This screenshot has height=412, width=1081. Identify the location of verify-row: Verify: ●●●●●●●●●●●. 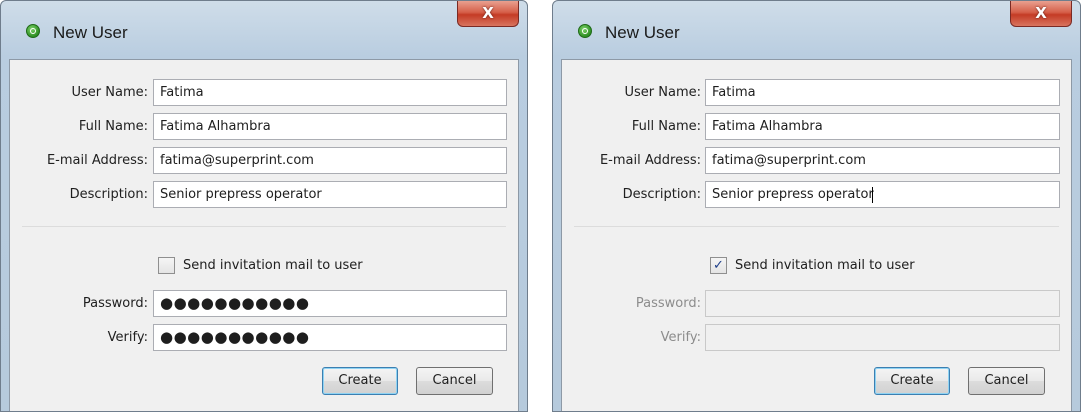
(264, 338).